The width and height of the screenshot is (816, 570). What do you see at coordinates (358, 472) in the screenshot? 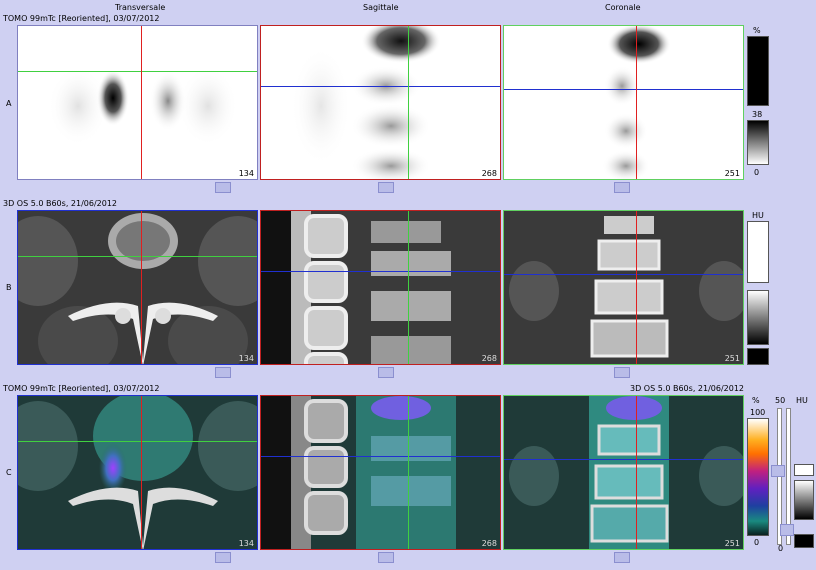
I see `fused-sagittal-image` at bounding box center [358, 472].